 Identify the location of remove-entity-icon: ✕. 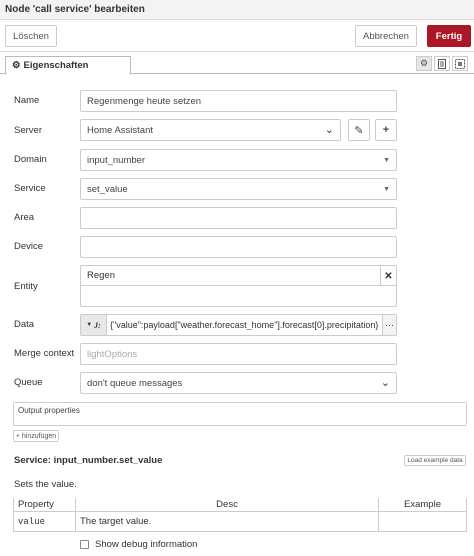
(388, 276).